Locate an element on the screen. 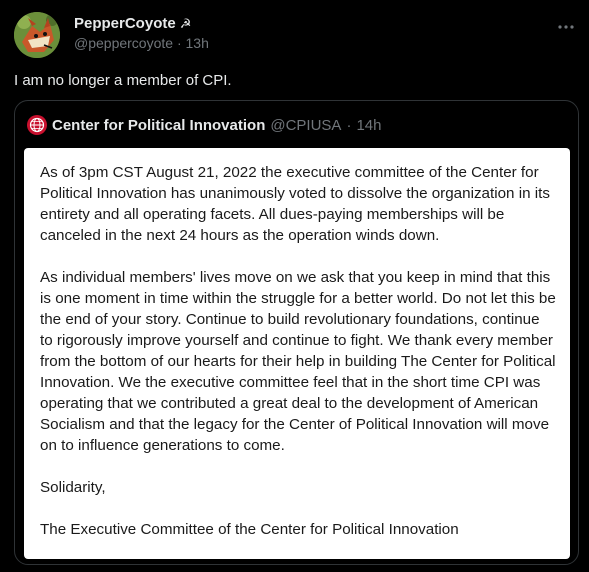 This screenshot has height=572, width=589. tweet-time: 13h is located at coordinates (197, 43).